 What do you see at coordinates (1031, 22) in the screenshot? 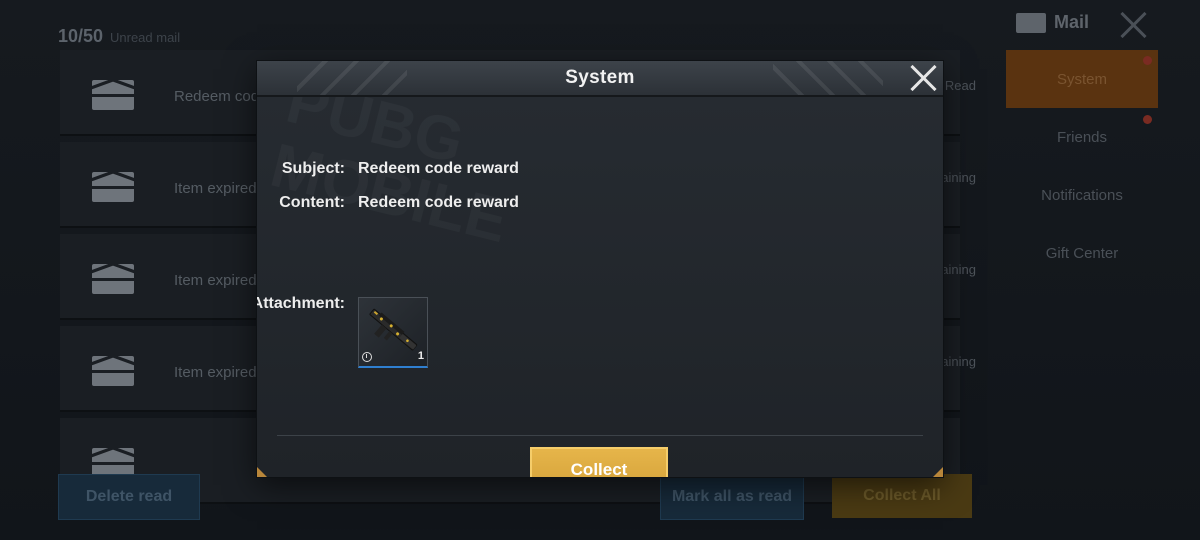
I see `mail-icon` at bounding box center [1031, 22].